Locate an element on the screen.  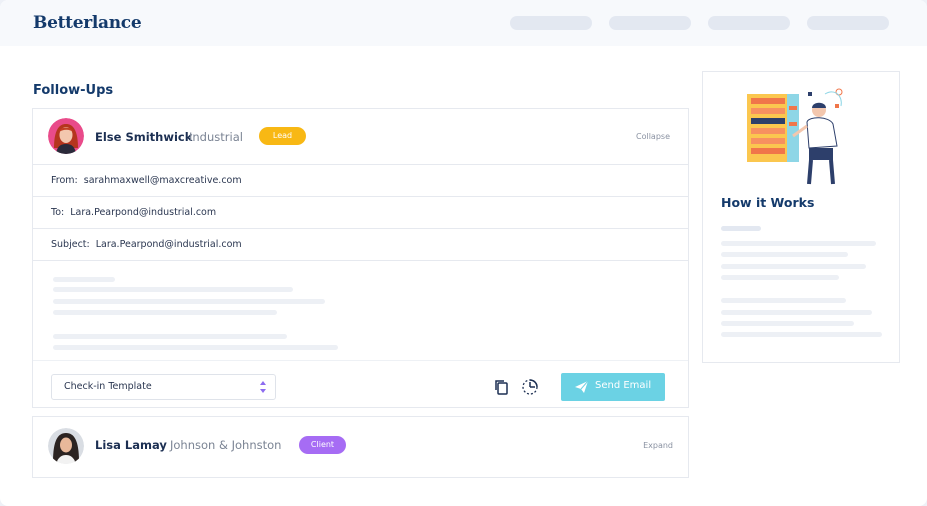
brand-logo: Betterlance is located at coordinates (87, 23).